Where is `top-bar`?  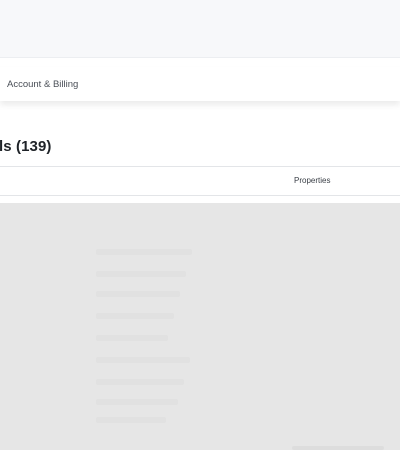 top-bar is located at coordinates (200, 29).